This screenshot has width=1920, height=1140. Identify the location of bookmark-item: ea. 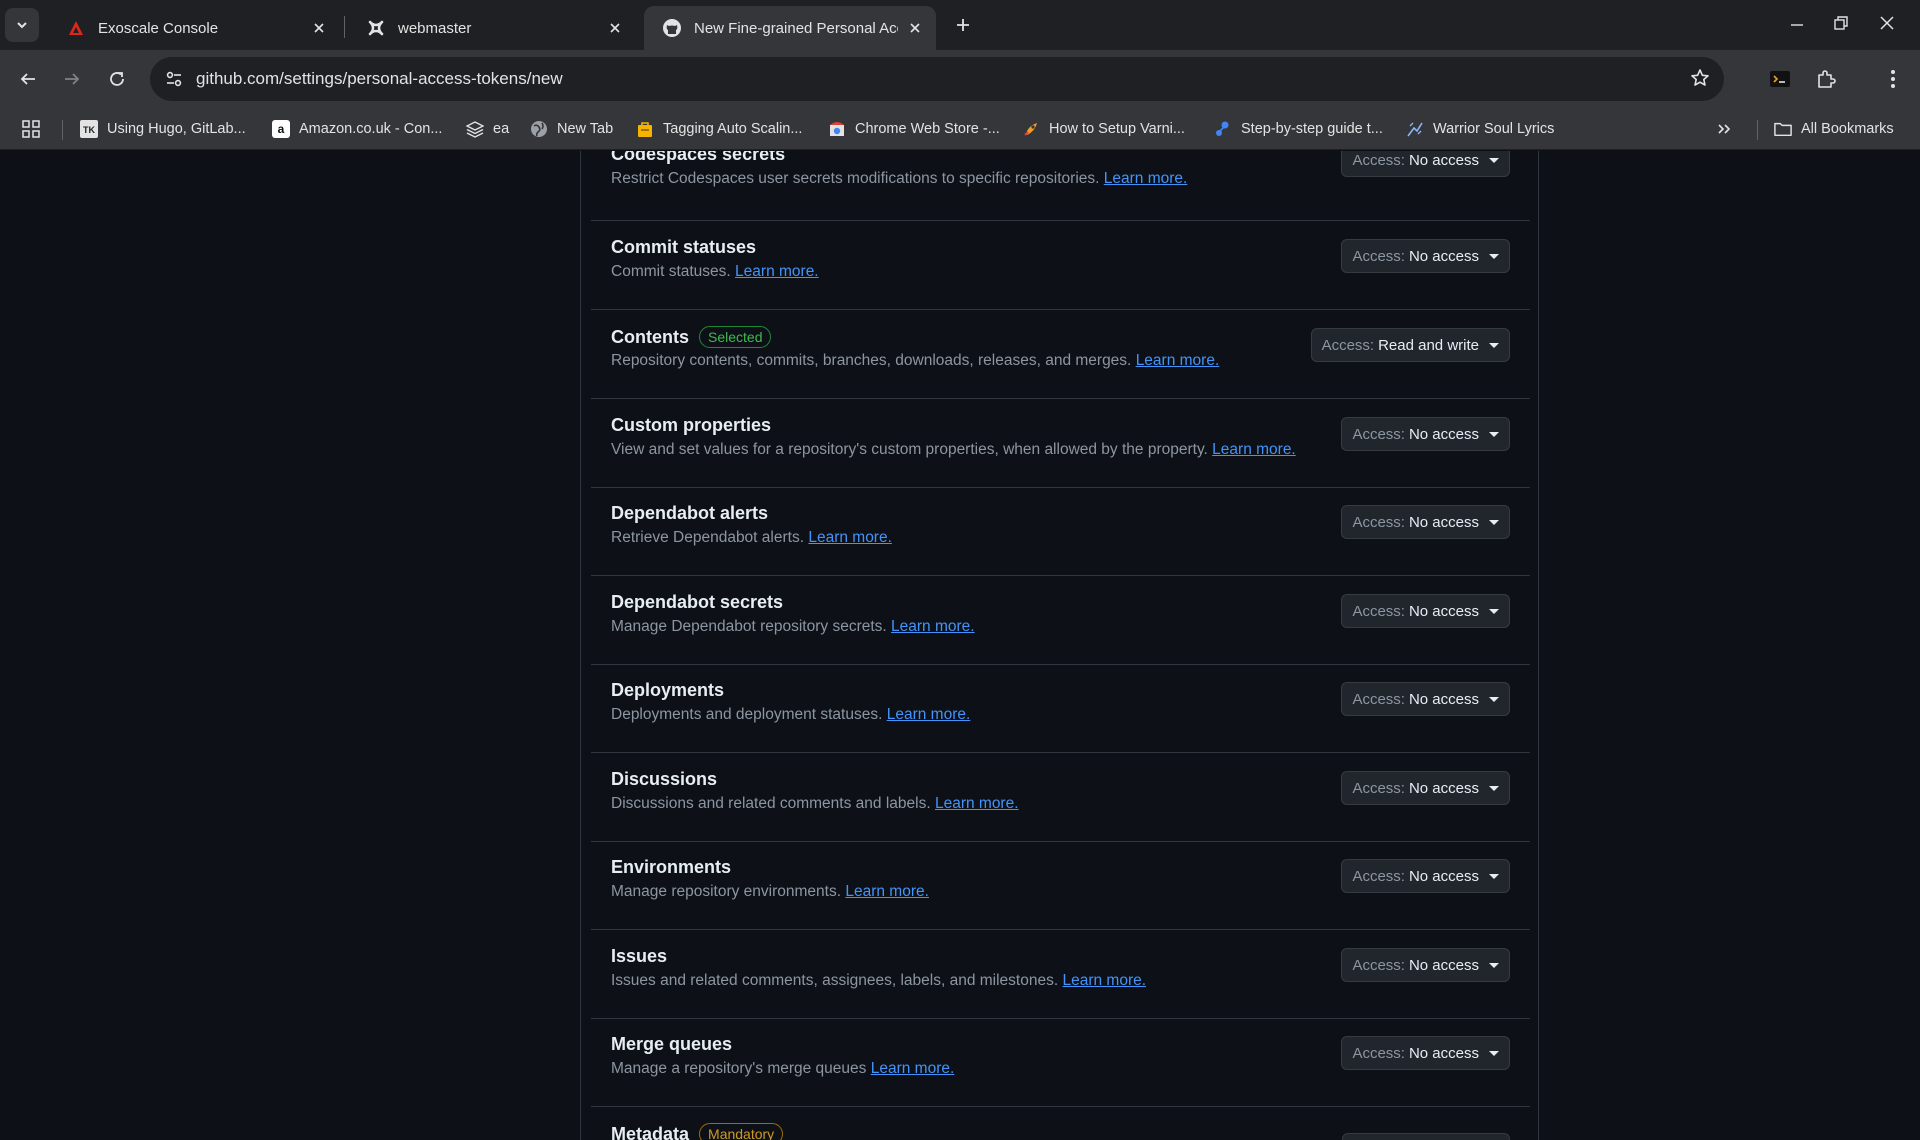
(487, 129).